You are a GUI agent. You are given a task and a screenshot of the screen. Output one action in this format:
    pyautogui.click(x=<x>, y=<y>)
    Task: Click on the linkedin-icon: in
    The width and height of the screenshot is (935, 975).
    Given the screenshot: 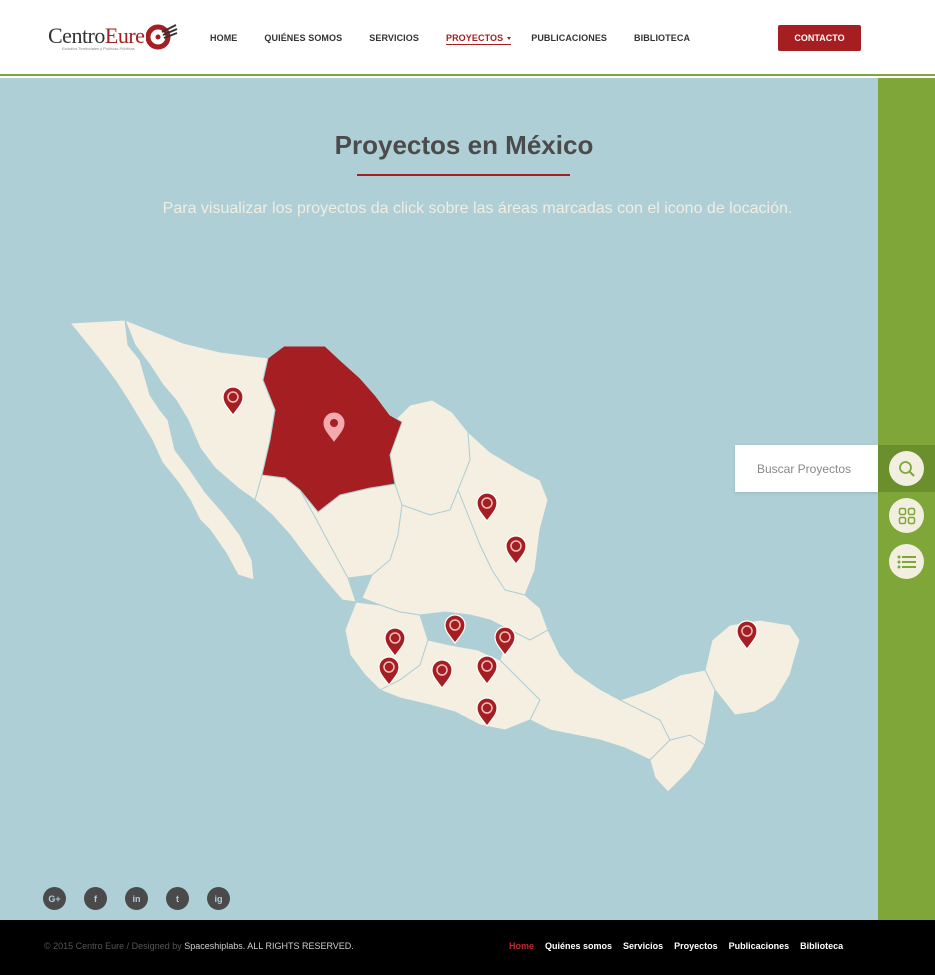 What is the action you would take?
    pyautogui.click(x=136, y=898)
    